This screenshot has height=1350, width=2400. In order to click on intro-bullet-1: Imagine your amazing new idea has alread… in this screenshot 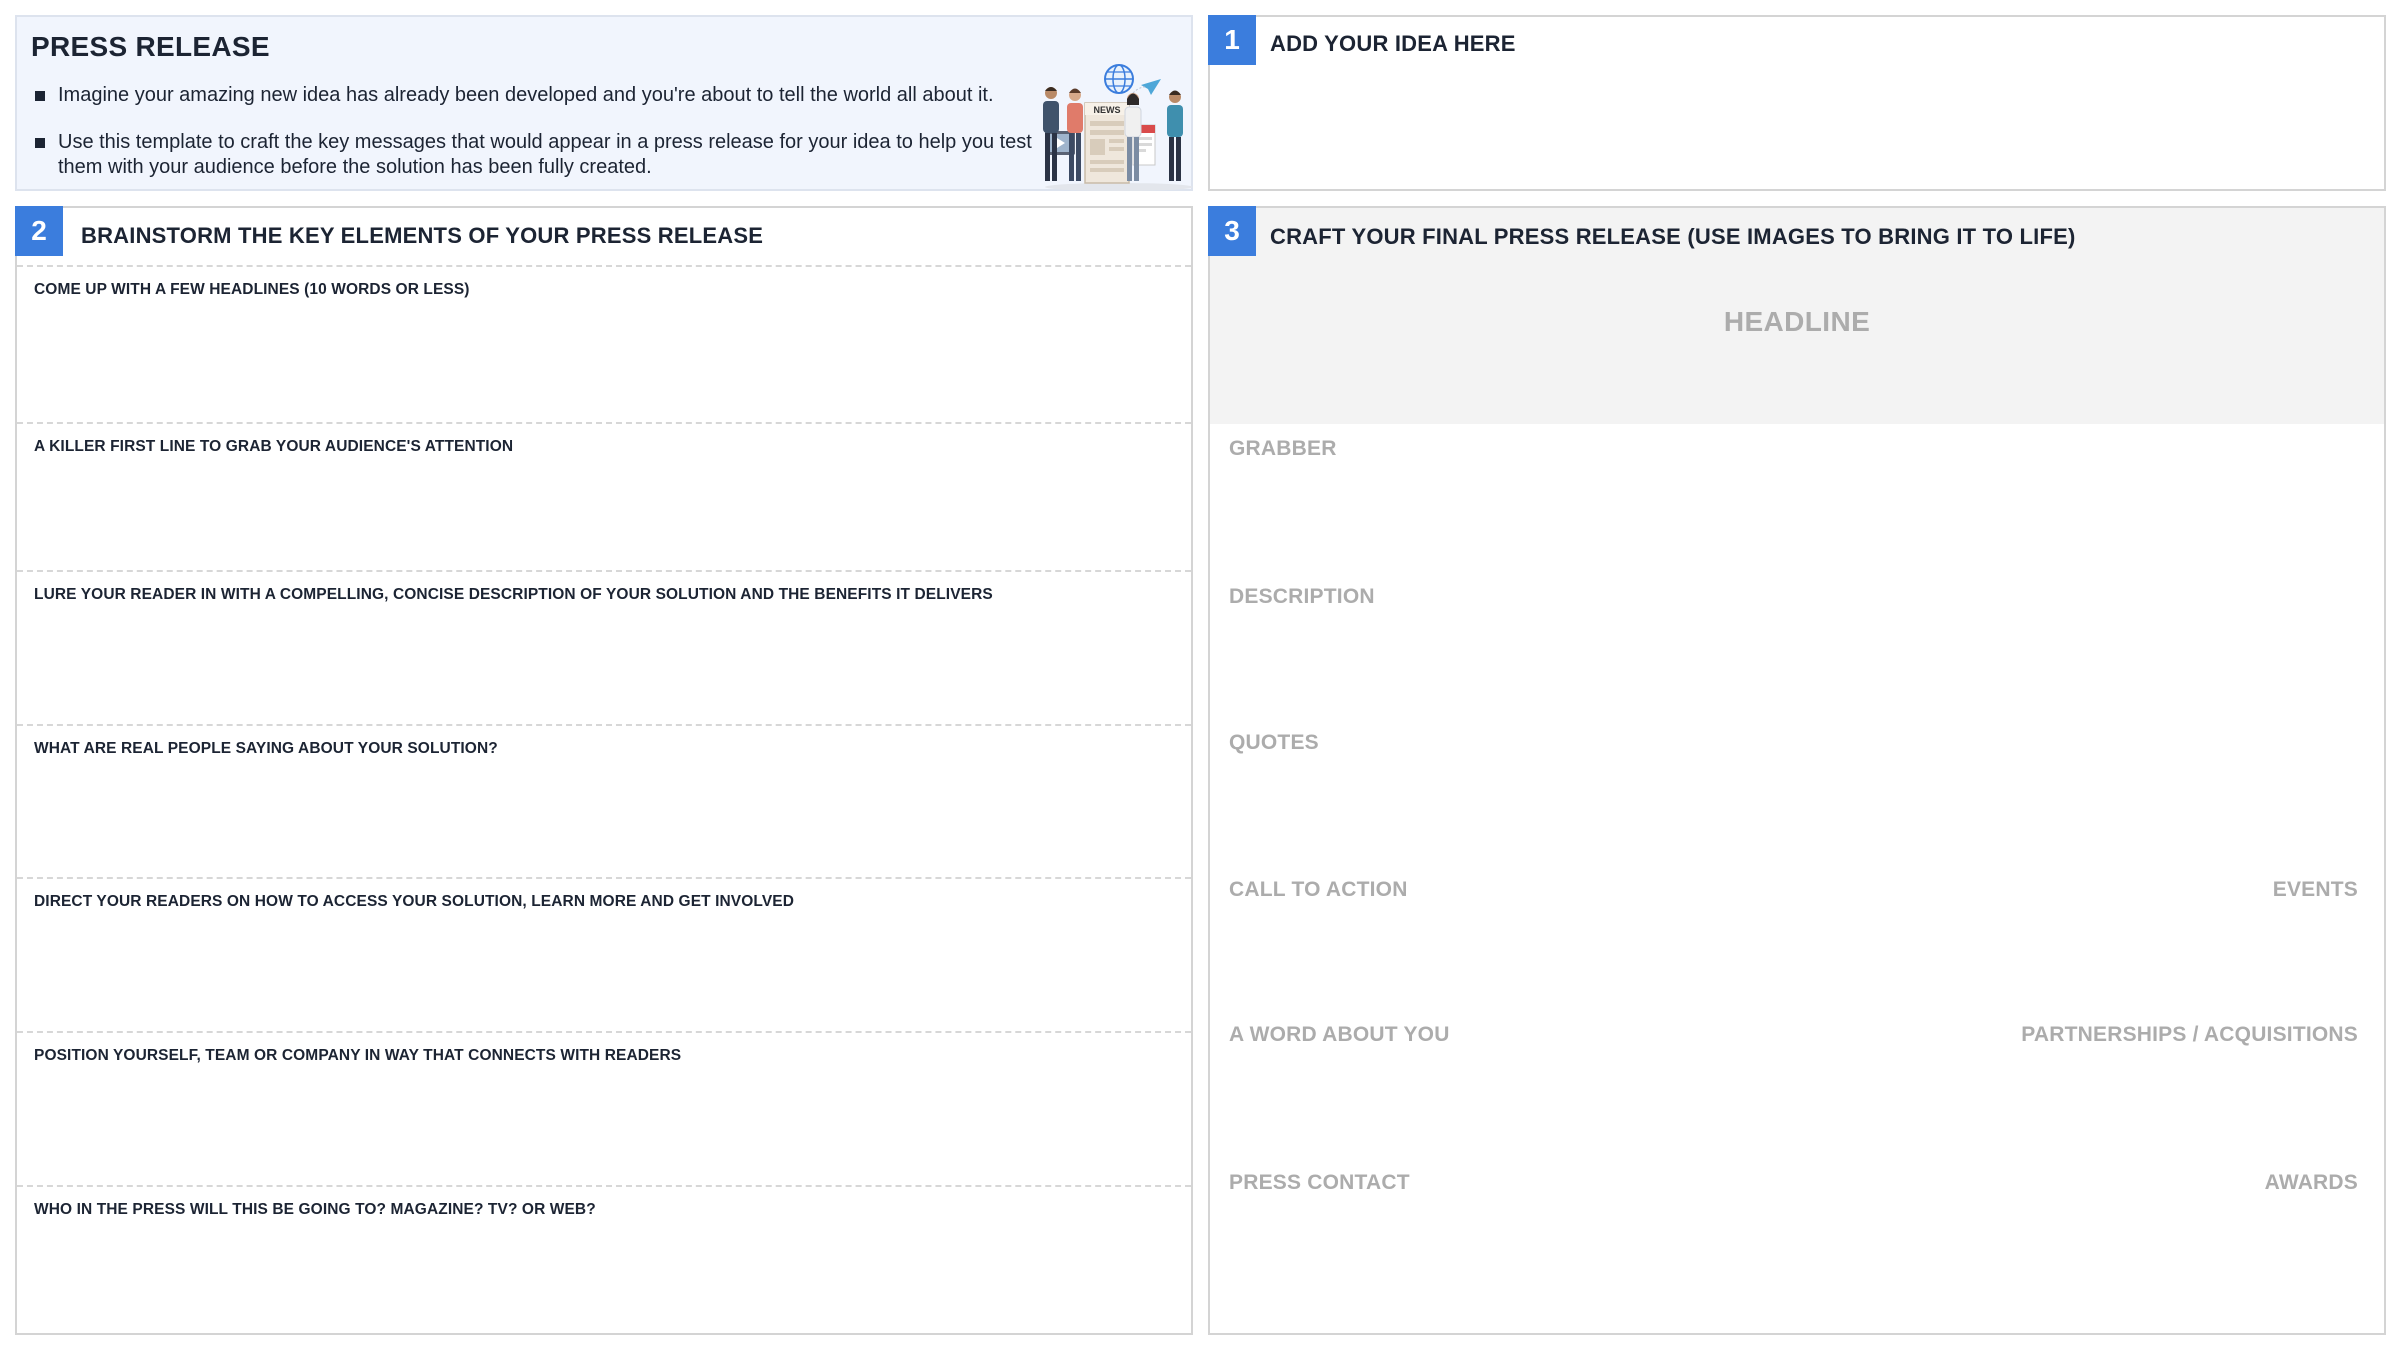, I will do `click(545, 95)`.